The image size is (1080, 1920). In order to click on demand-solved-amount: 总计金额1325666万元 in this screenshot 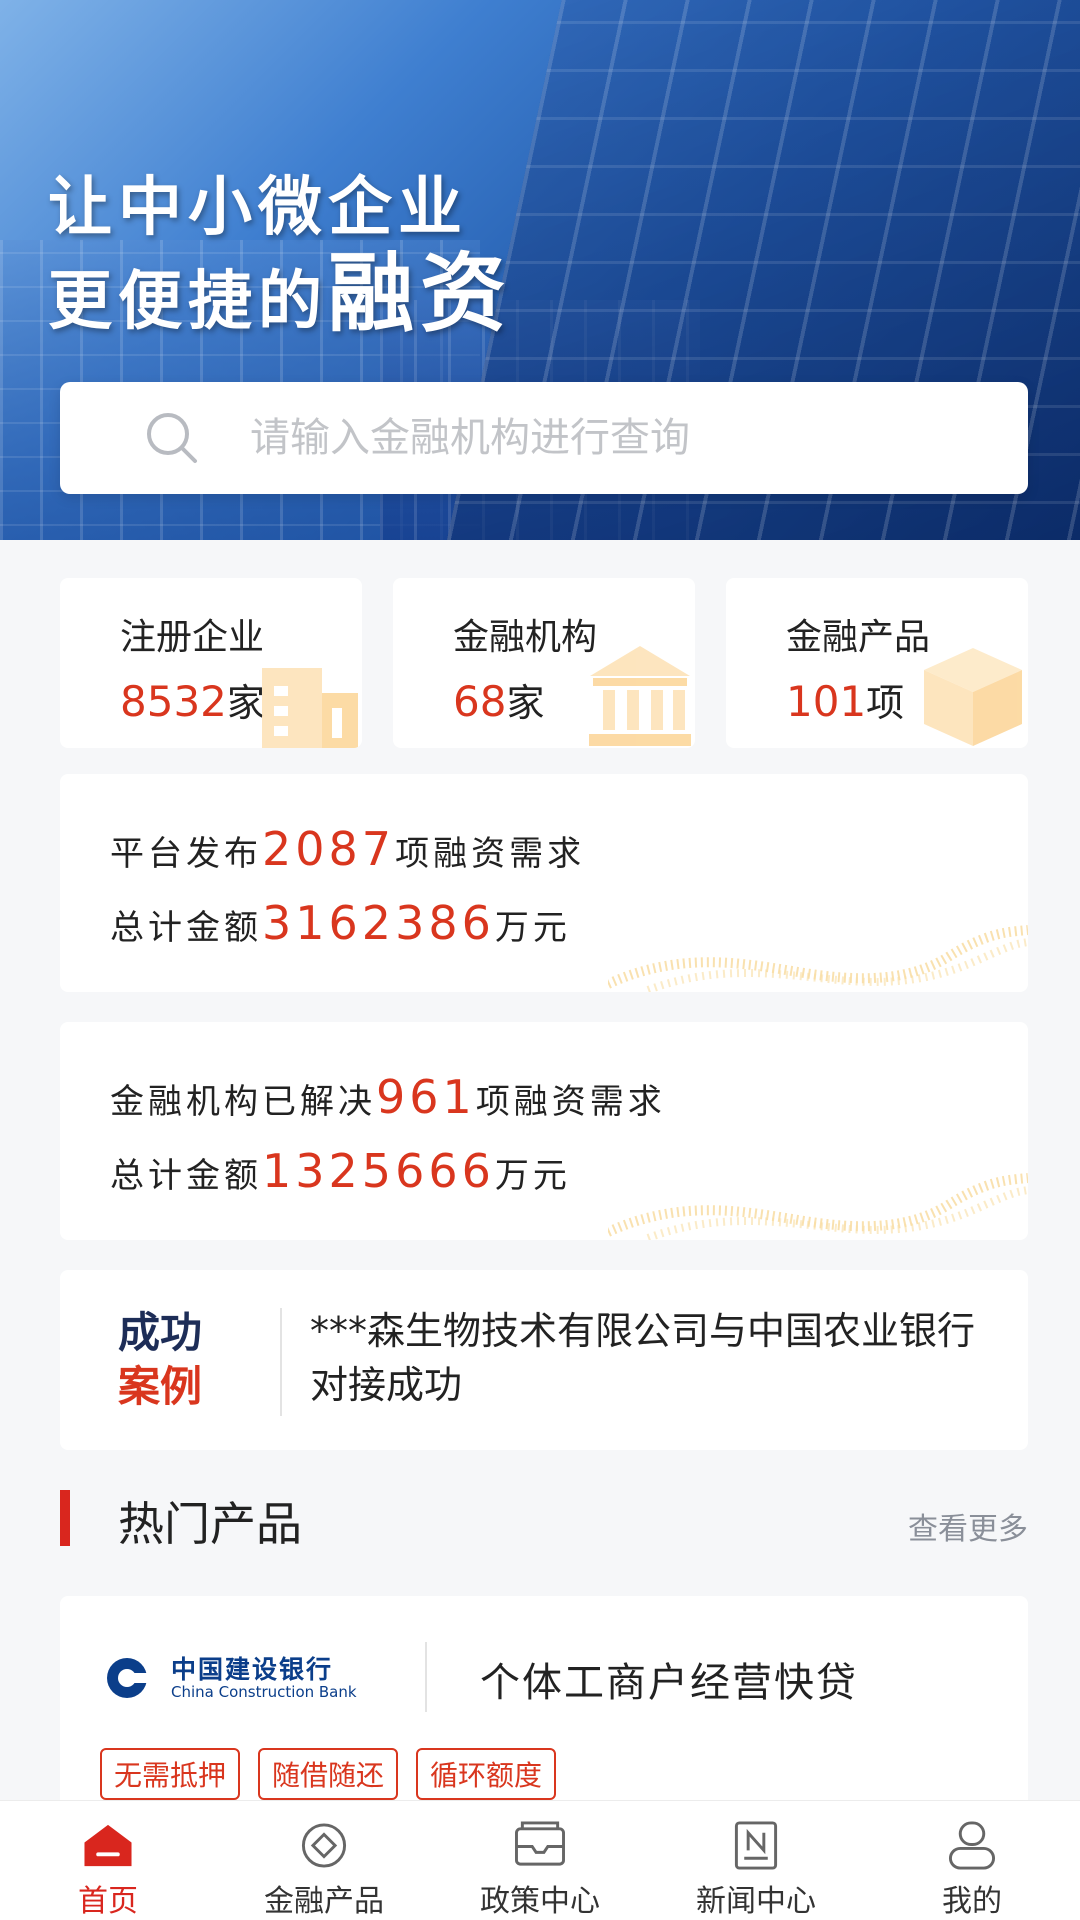, I will do `click(340, 1171)`.